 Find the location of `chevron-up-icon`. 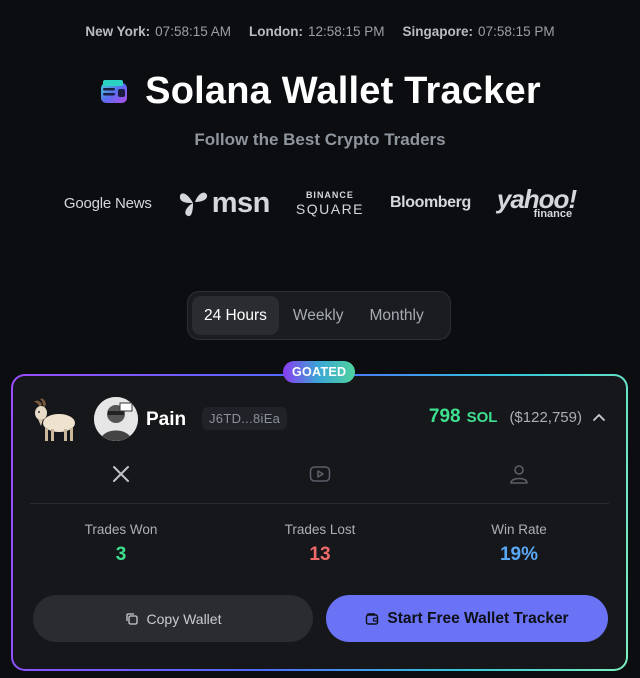

chevron-up-icon is located at coordinates (599, 417).